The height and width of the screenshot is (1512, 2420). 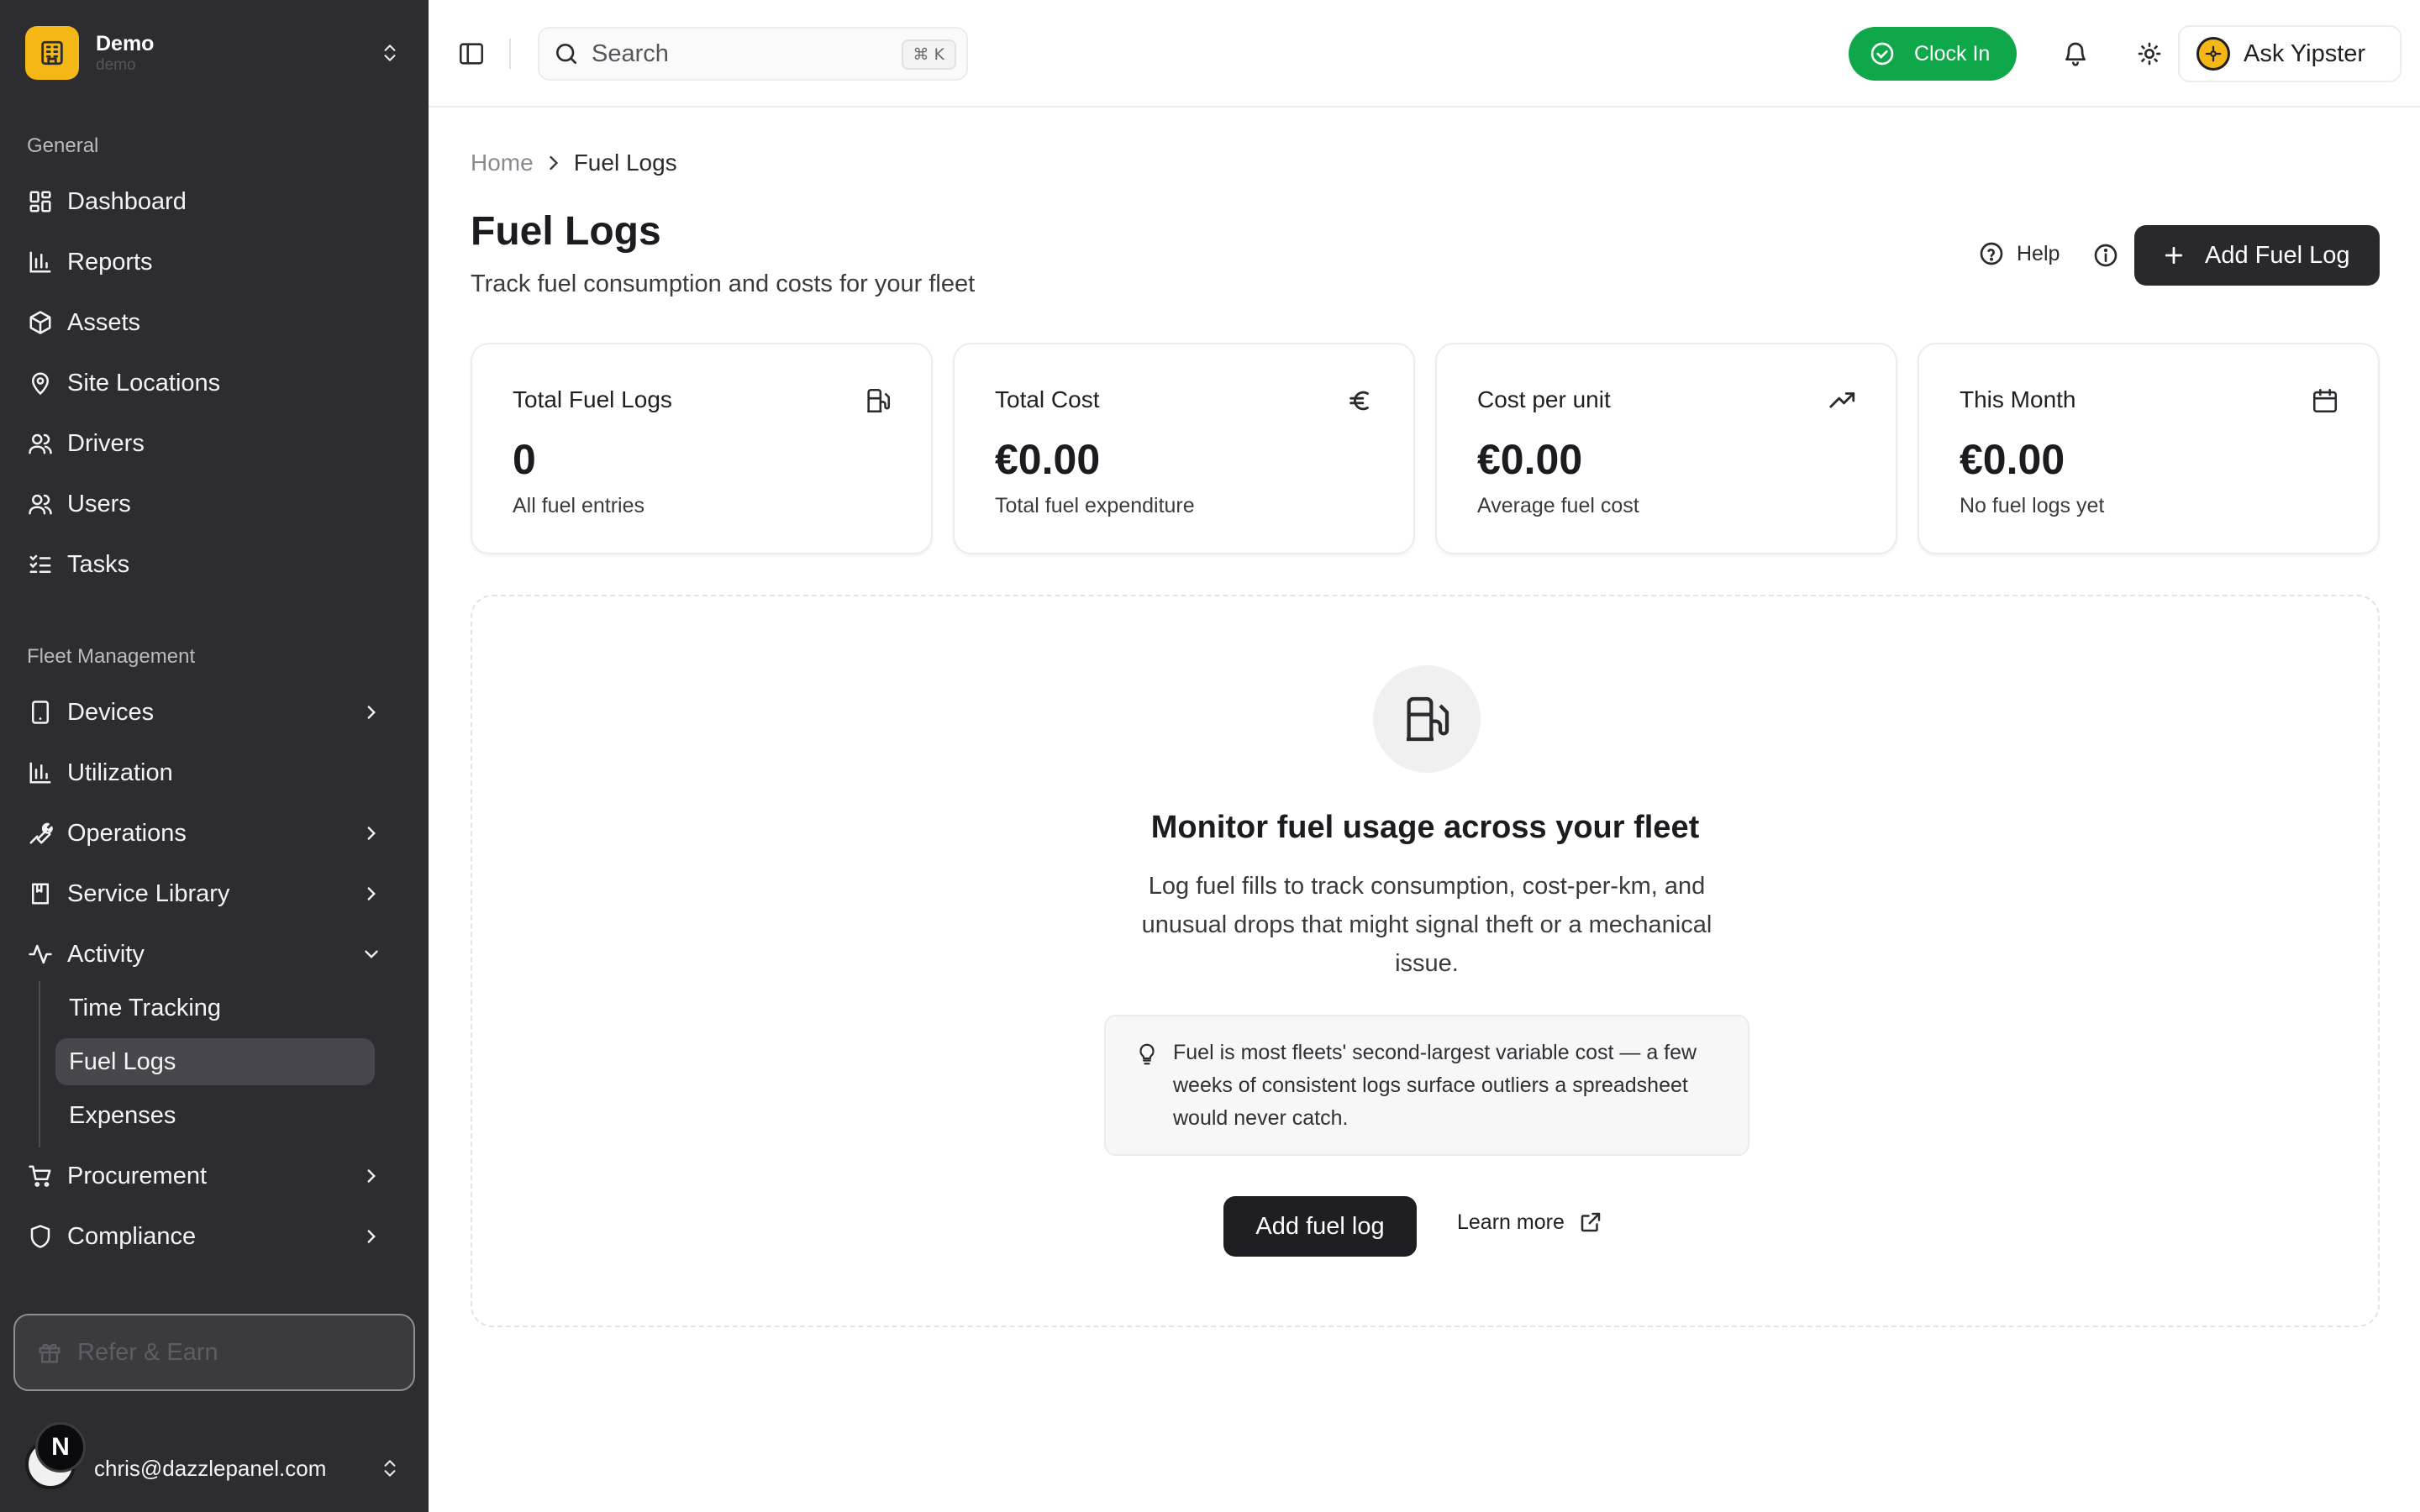 What do you see at coordinates (210, 322) in the screenshot?
I see `sidebar-item-assets: Assets` at bounding box center [210, 322].